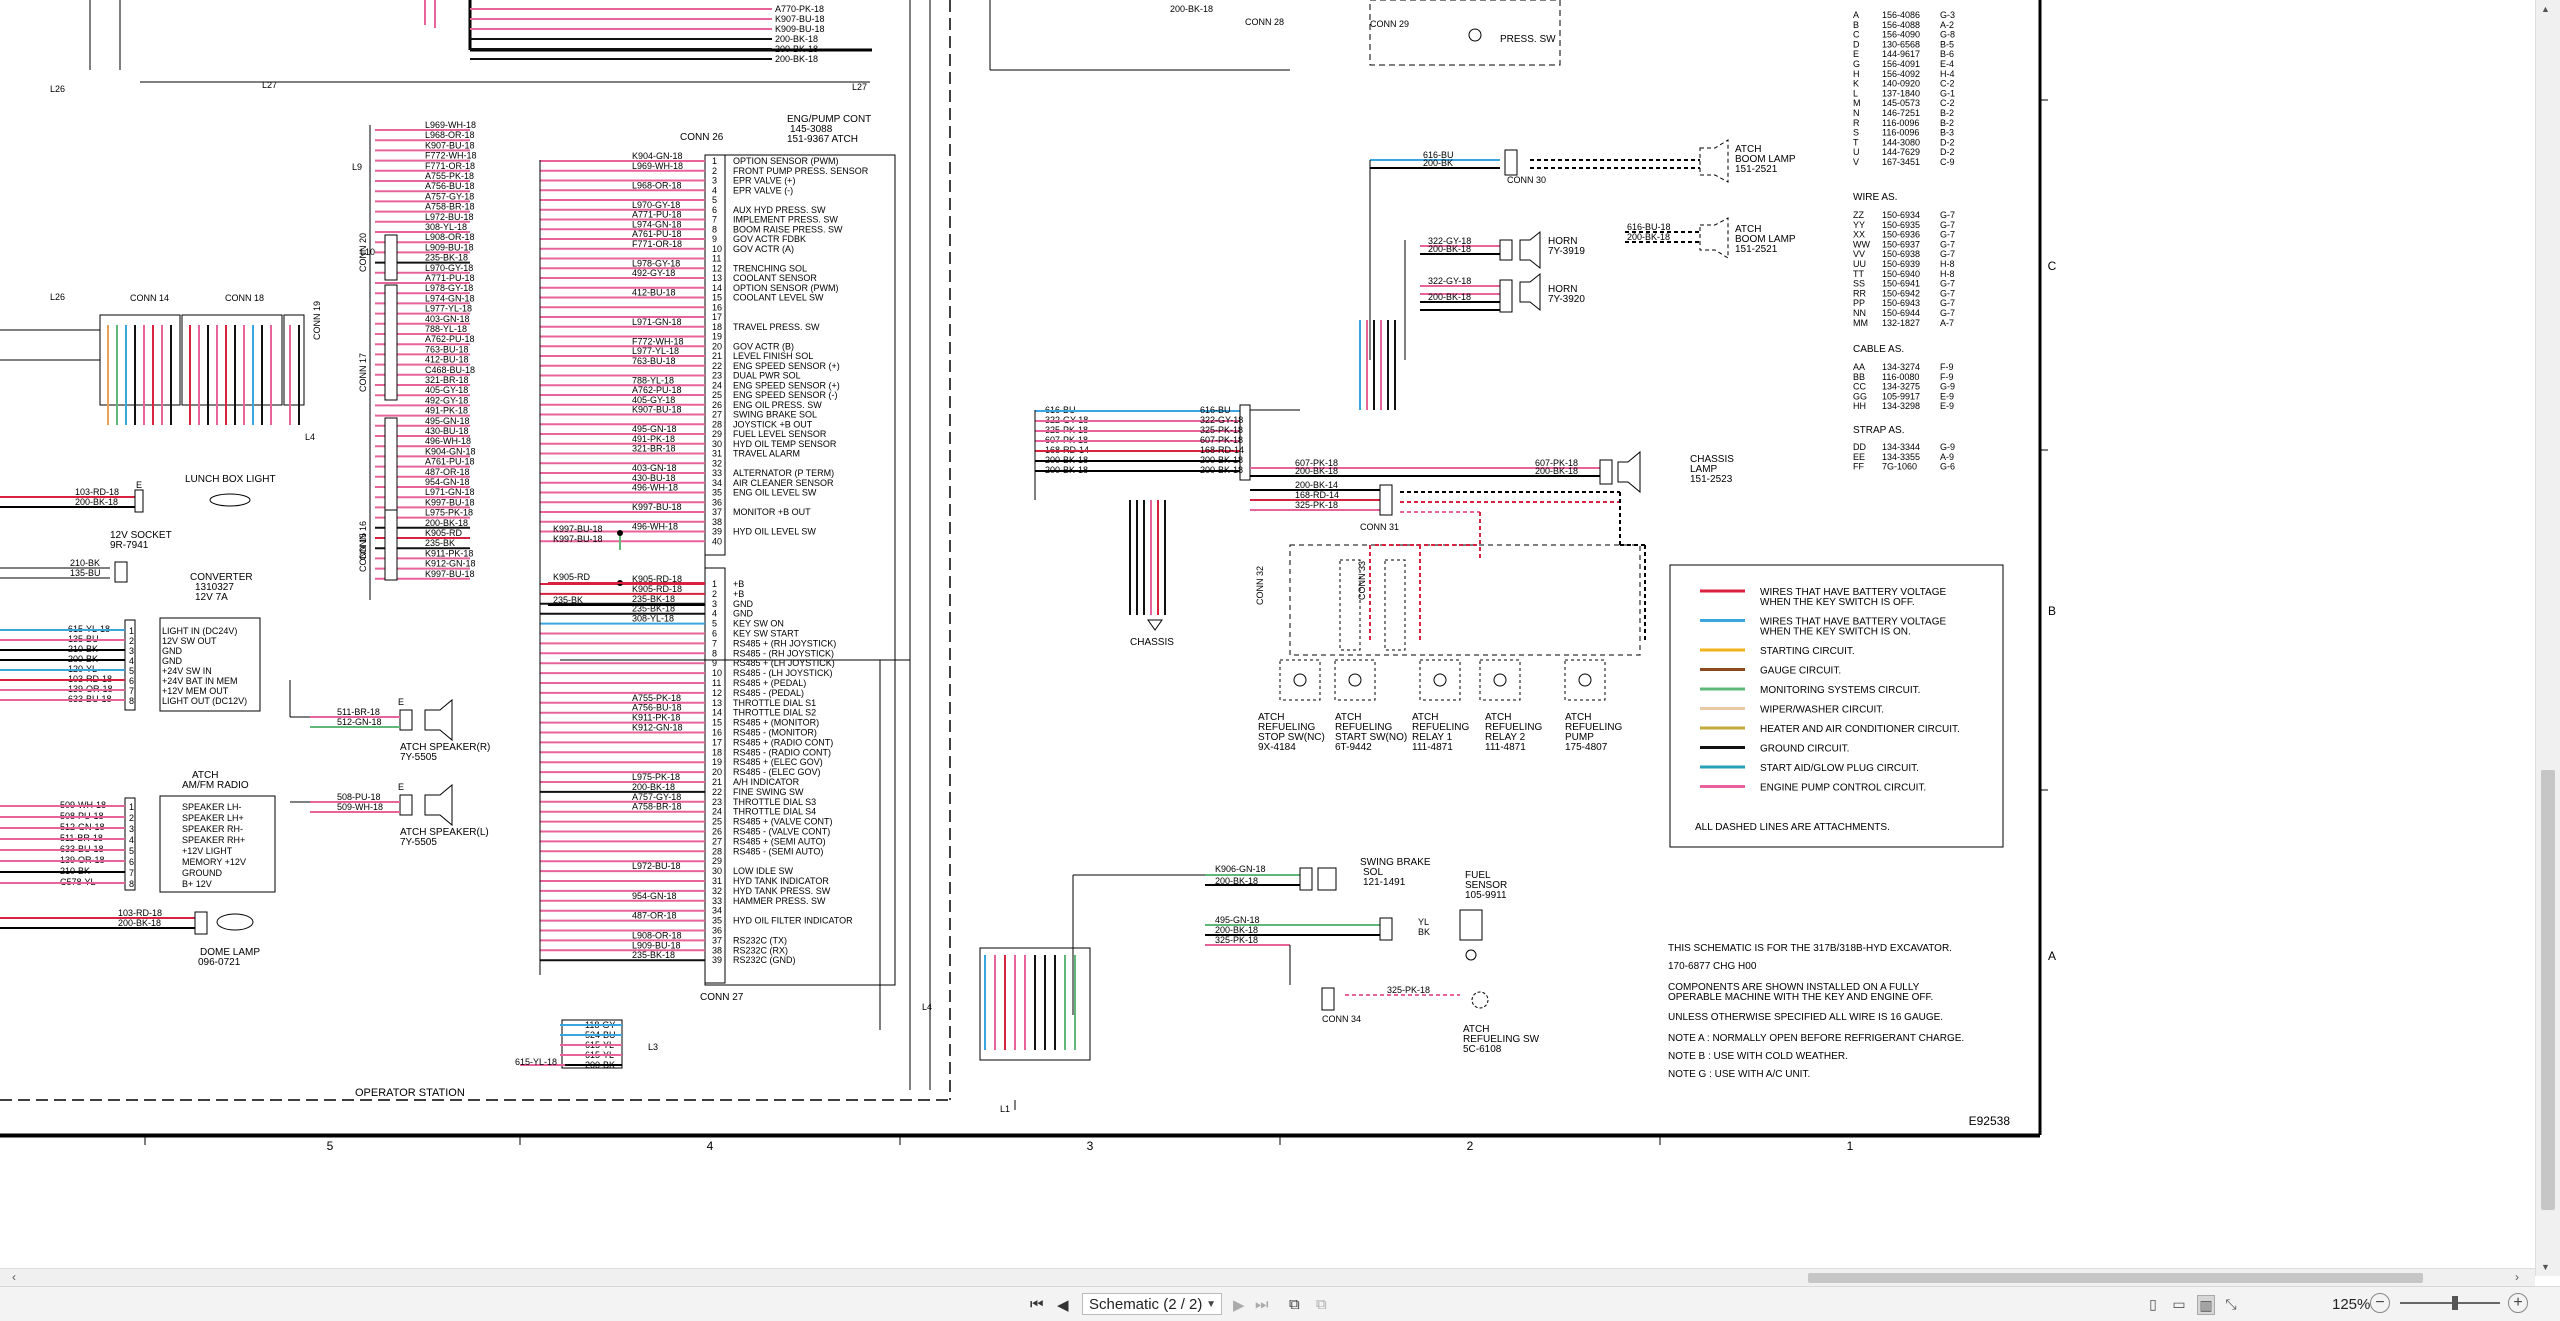  What do you see at coordinates (438, 720) in the screenshot?
I see `speaker-r-icon` at bounding box center [438, 720].